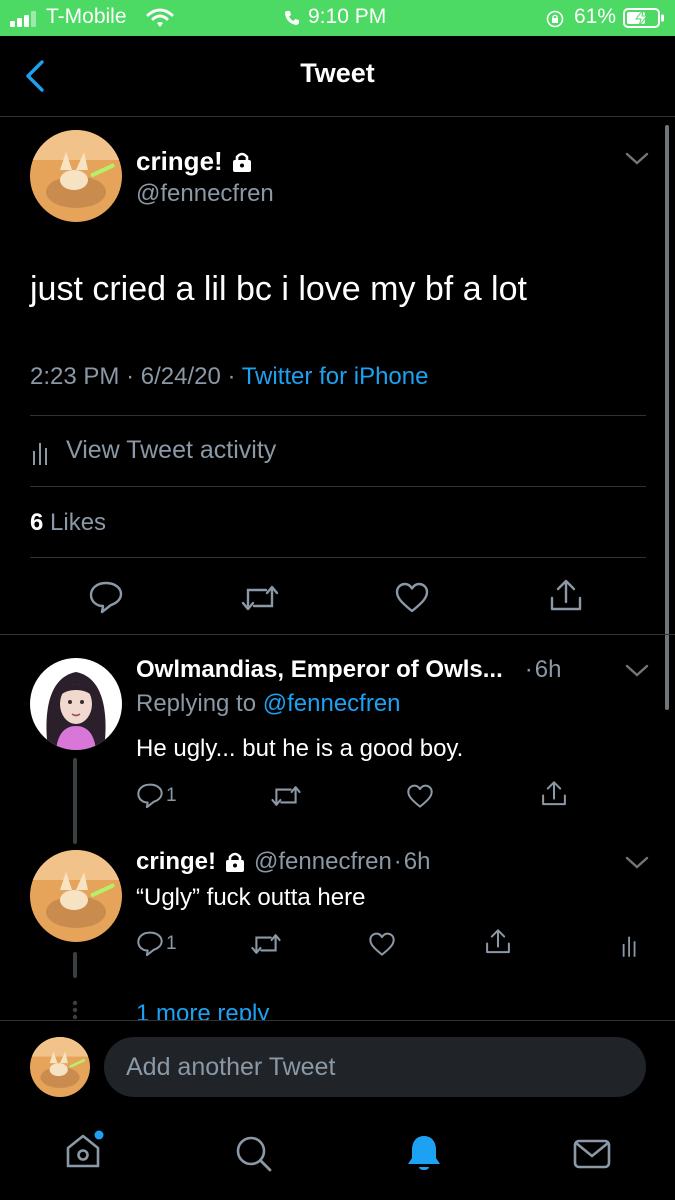 This screenshot has height=1200, width=675. Describe the element at coordinates (251, 897) in the screenshot. I see `reply-text: “Ugly” fuck outta here` at that location.